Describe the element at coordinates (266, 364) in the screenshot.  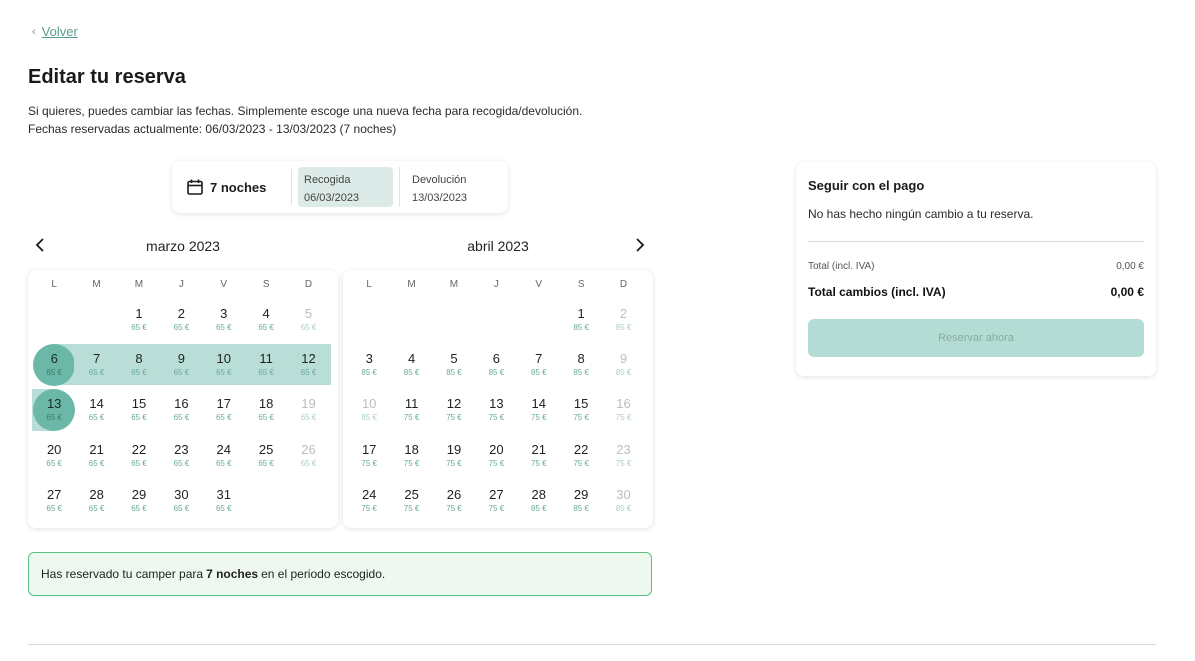
I see `day-cell: 11 65 €` at that location.